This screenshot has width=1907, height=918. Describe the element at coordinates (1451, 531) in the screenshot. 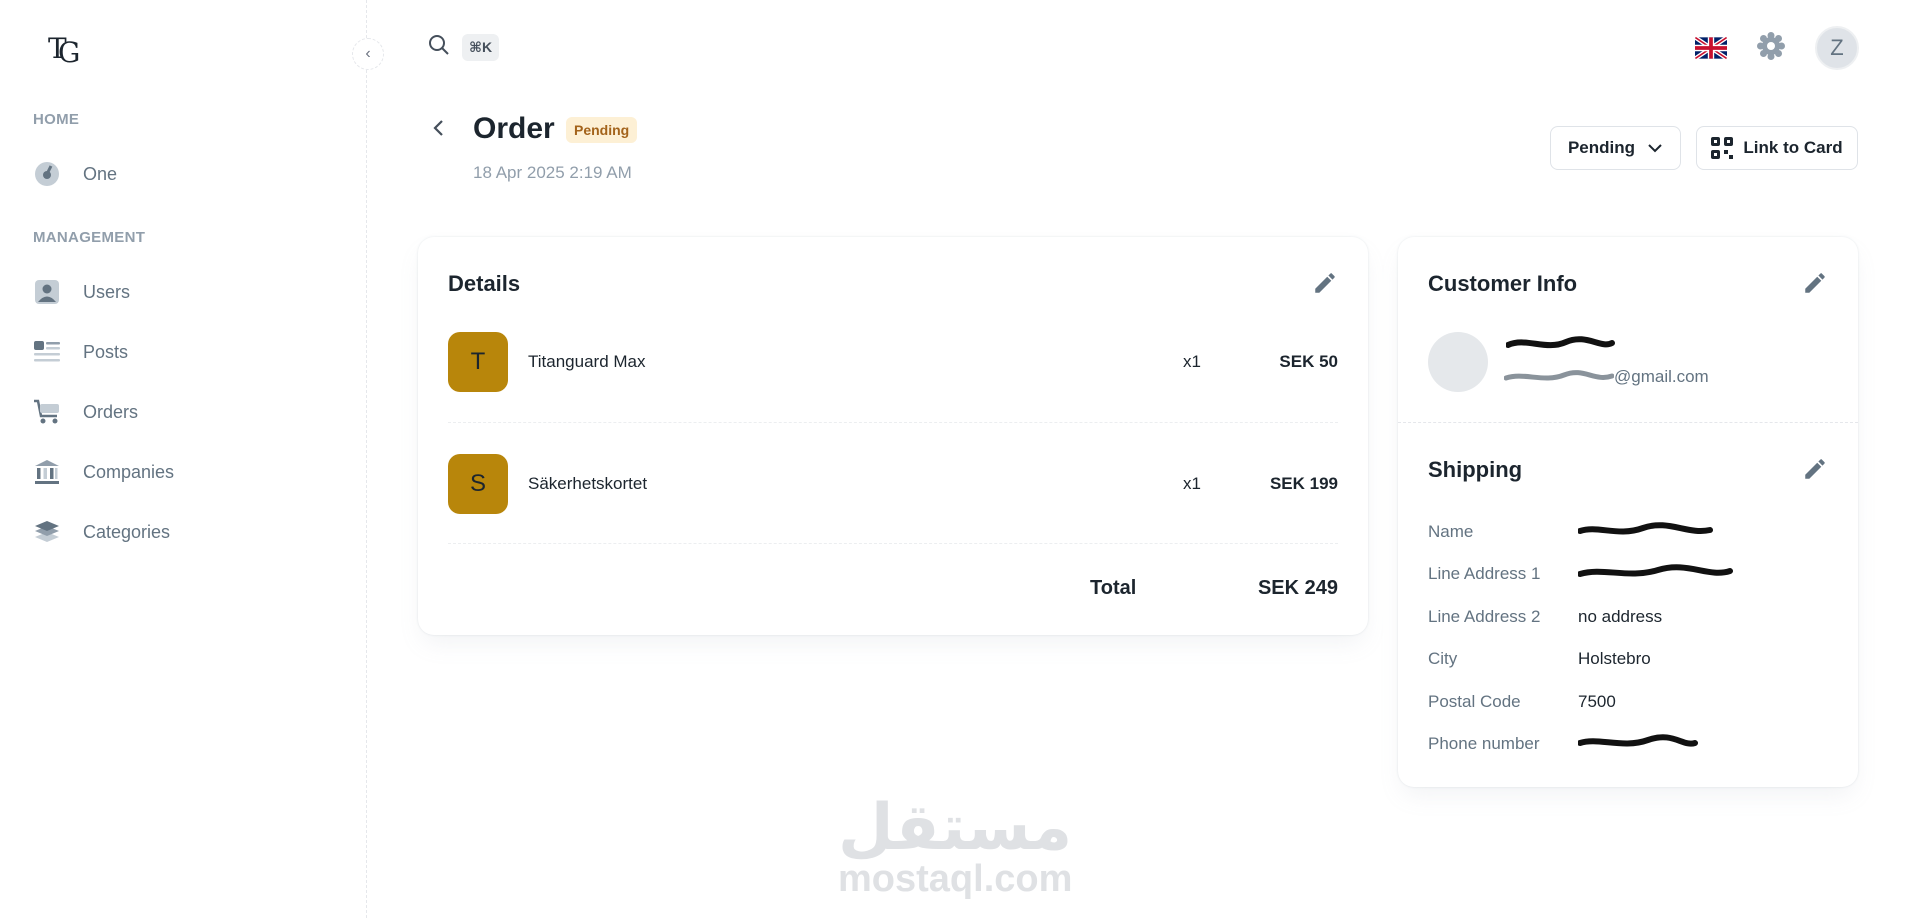

I see `shipping-label: Name` at that location.